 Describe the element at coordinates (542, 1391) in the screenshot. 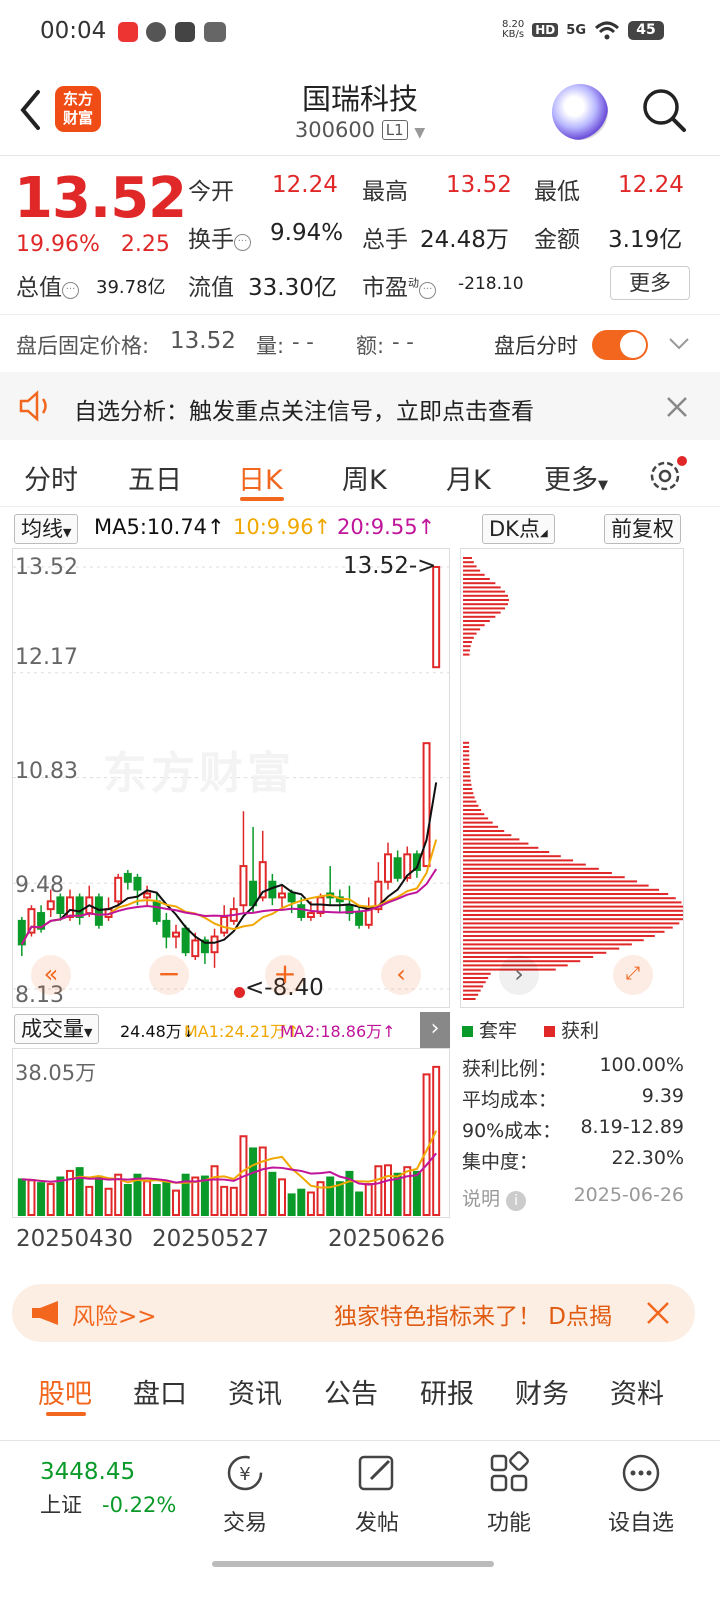

I see `tab-finance: 财务` at that location.